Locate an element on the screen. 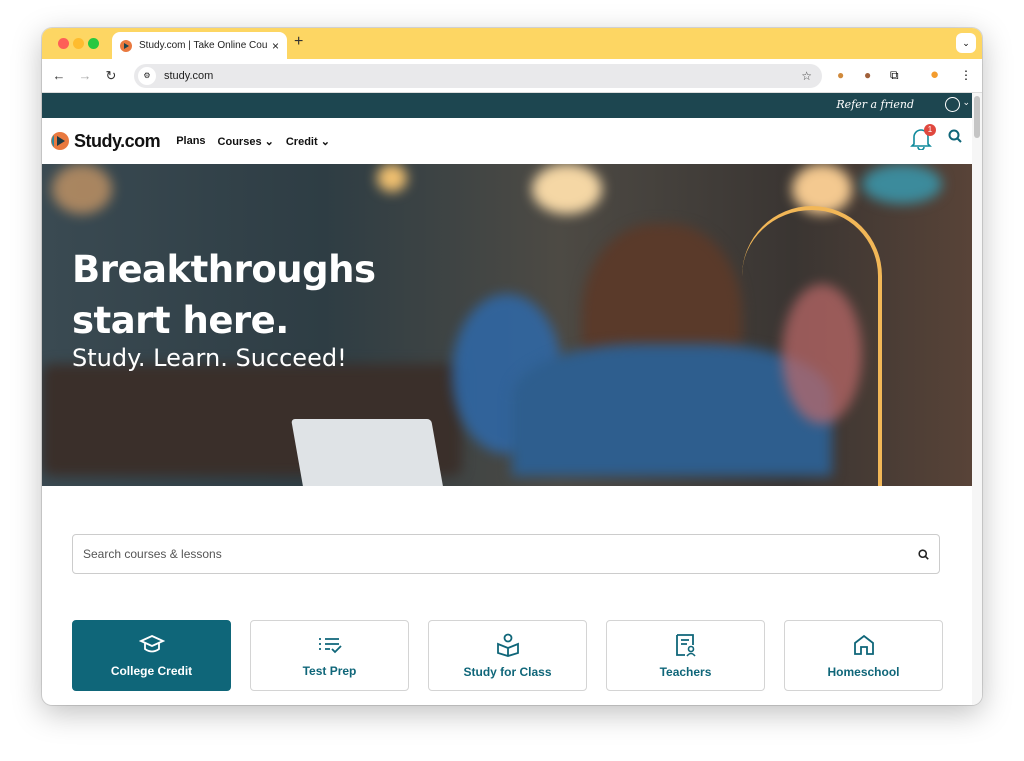 This screenshot has width=1024, height=761. tile-label: College Credit is located at coordinates (151, 670).